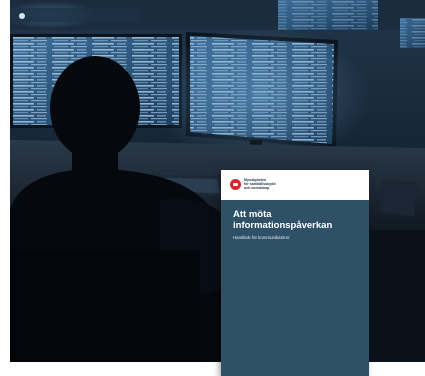 The height and width of the screenshot is (376, 425). Describe the element at coordinates (261, 237) in the screenshot. I see `handbook-subtitle: Handbok för kommunikatörer` at that location.